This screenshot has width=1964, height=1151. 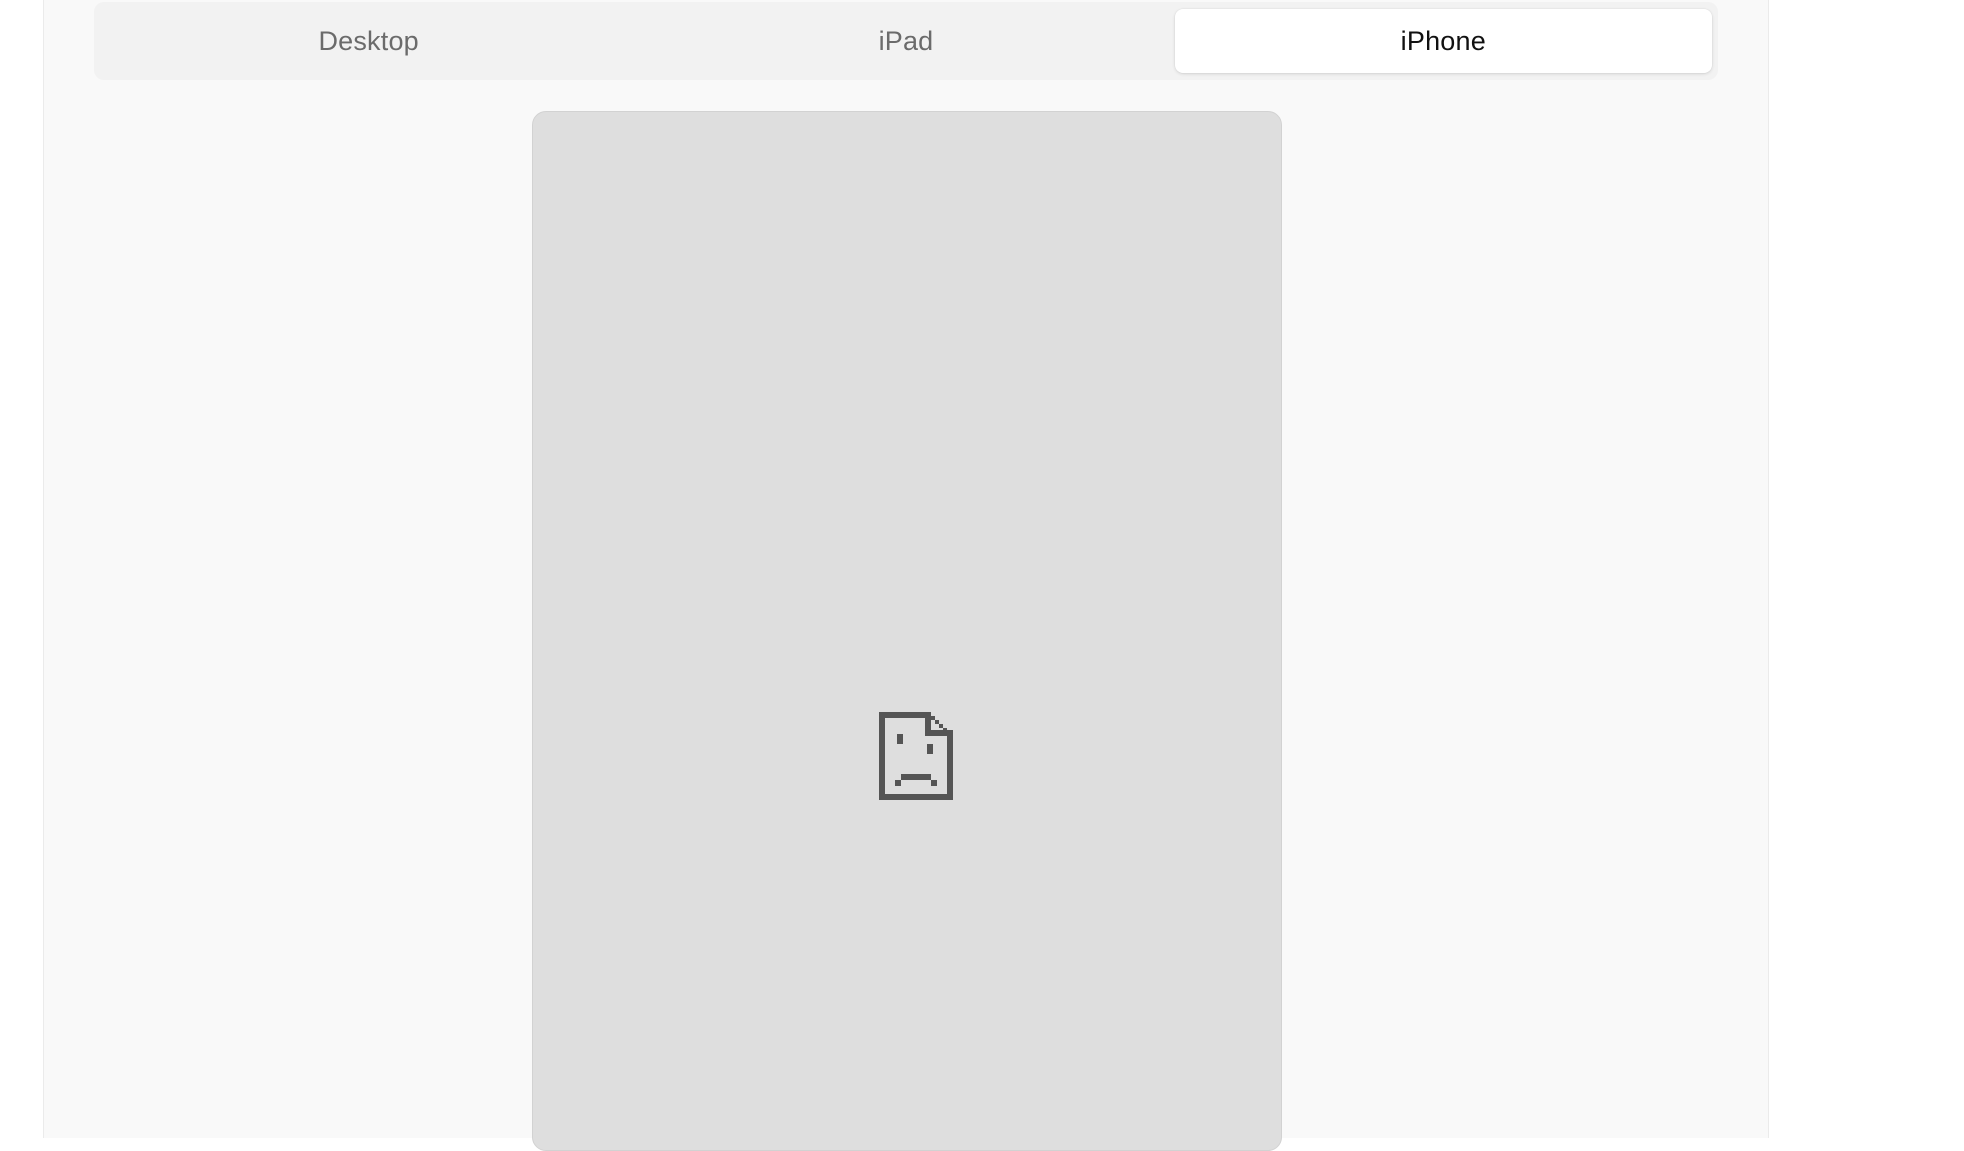 I want to click on broken-document-icon, so click(x=916, y=756).